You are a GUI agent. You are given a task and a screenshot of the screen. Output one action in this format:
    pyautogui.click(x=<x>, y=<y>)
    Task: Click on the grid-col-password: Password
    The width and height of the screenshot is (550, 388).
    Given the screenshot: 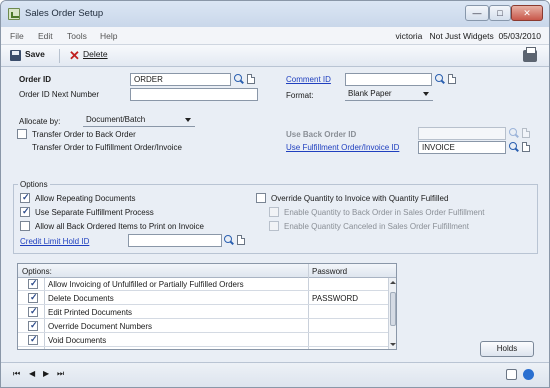 What is the action you would take?
    pyautogui.click(x=330, y=271)
    